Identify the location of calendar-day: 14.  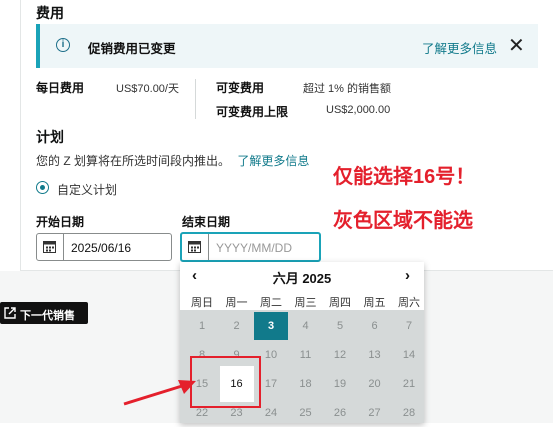
(409, 355).